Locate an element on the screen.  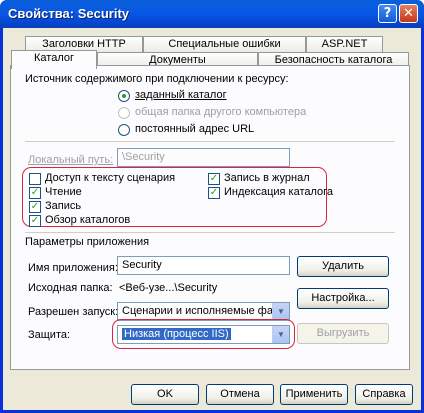
tab-custom-errors: Специальные ошибки is located at coordinates (224, 44).